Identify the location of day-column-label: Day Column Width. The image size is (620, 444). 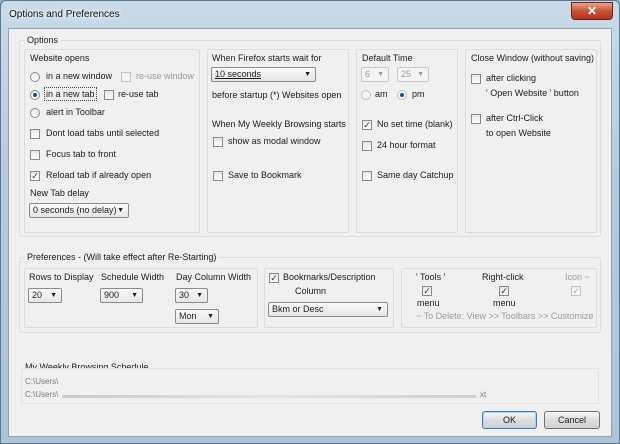
(214, 277).